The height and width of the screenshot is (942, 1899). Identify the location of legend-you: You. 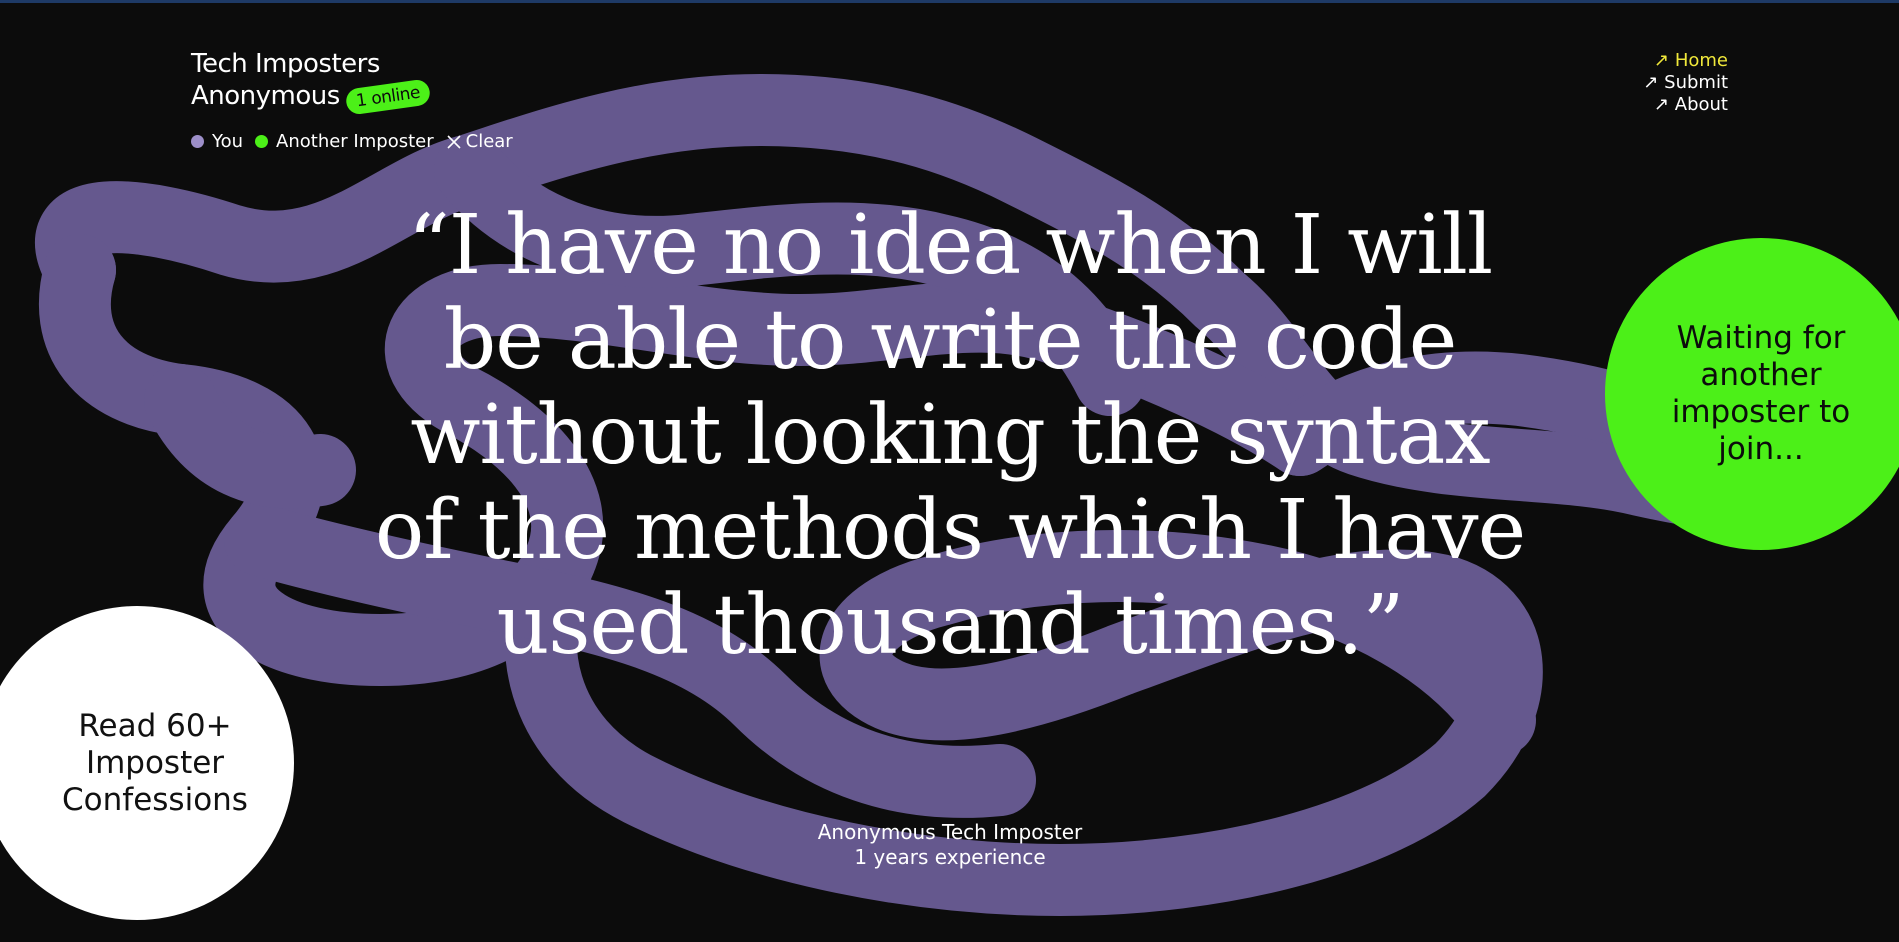
(217, 141).